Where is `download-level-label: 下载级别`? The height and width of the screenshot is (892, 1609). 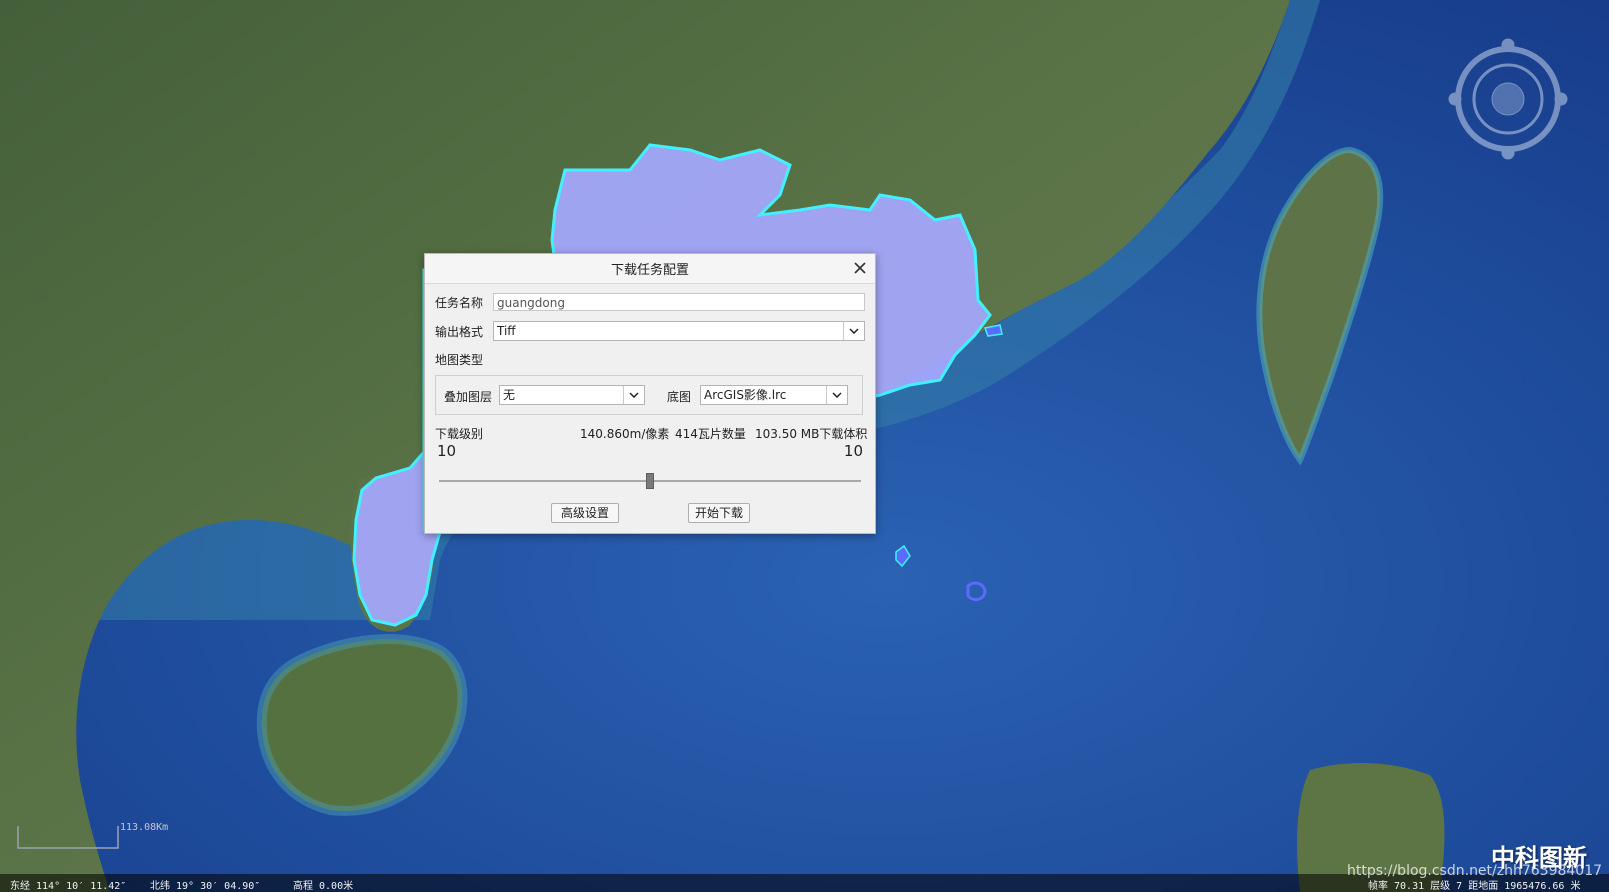
download-level-label: 下载级别 is located at coordinates (459, 434).